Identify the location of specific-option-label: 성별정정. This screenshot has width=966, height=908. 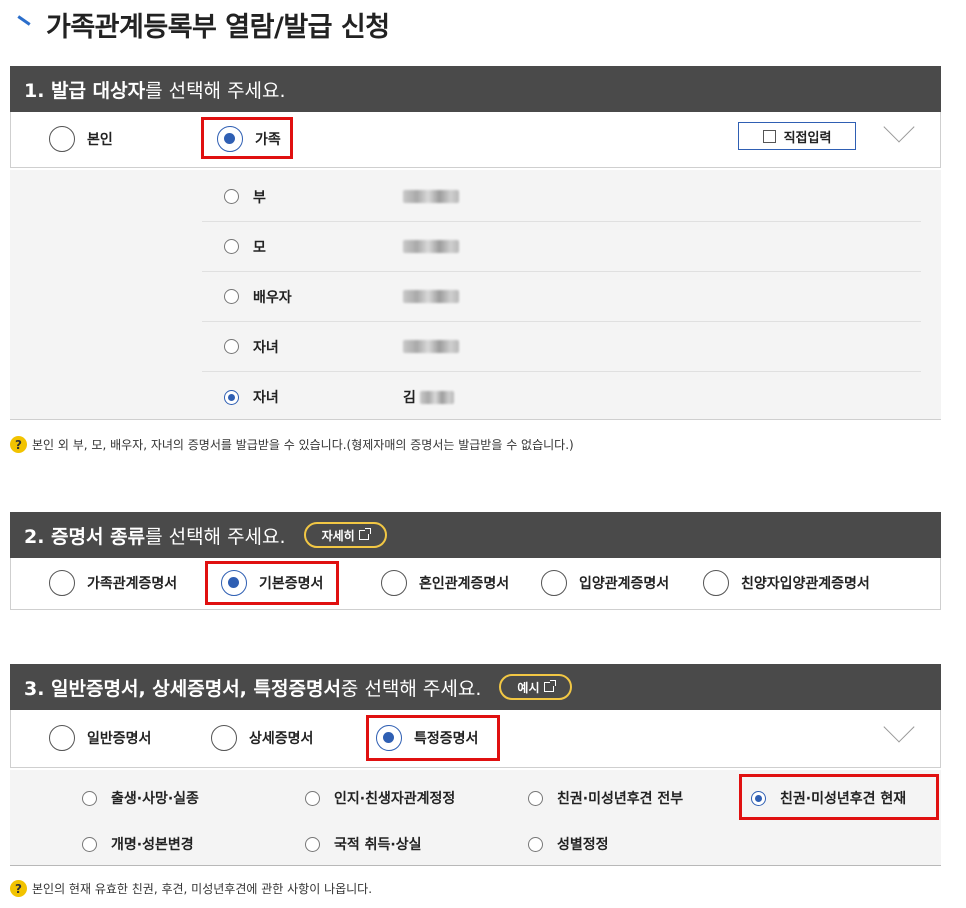
(583, 845).